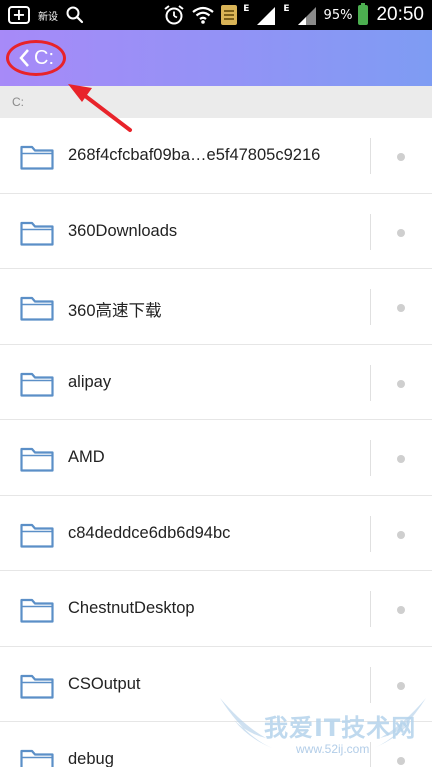 This screenshot has height=767, width=432. I want to click on list-item: 268f4cfcbaf09ba…e5f47805c9216, so click(216, 156).